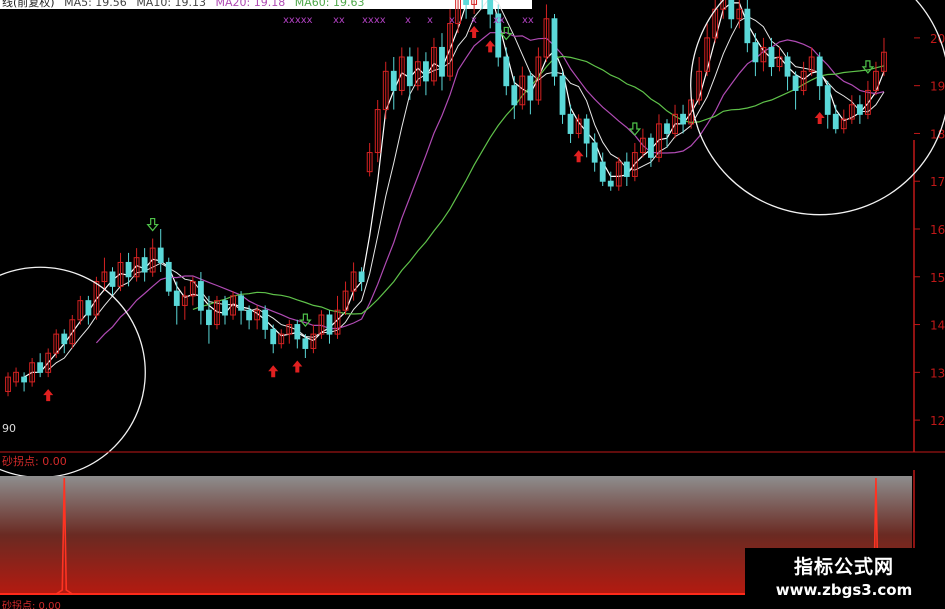 This screenshot has height=609, width=945. Describe the element at coordinates (937, 230) in the screenshot. I see `price-axis-label: 16` at that location.